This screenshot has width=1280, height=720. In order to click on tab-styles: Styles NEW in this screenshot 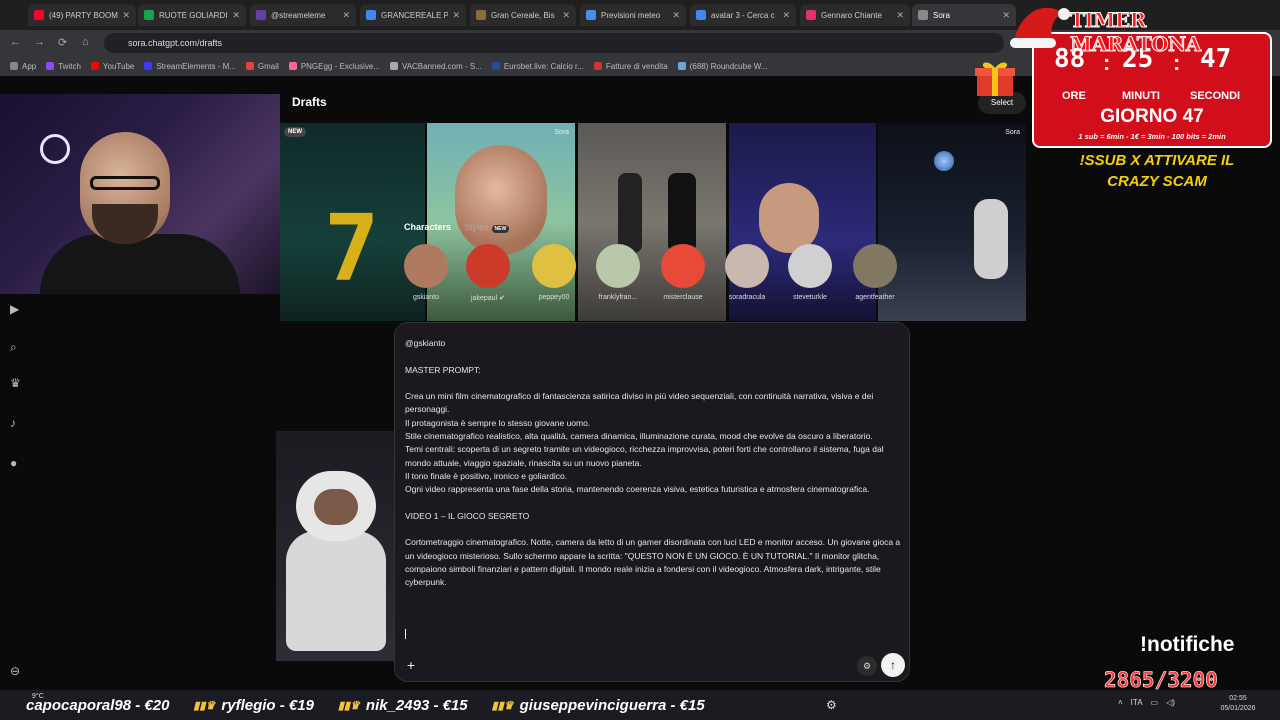, I will do `click(487, 227)`.